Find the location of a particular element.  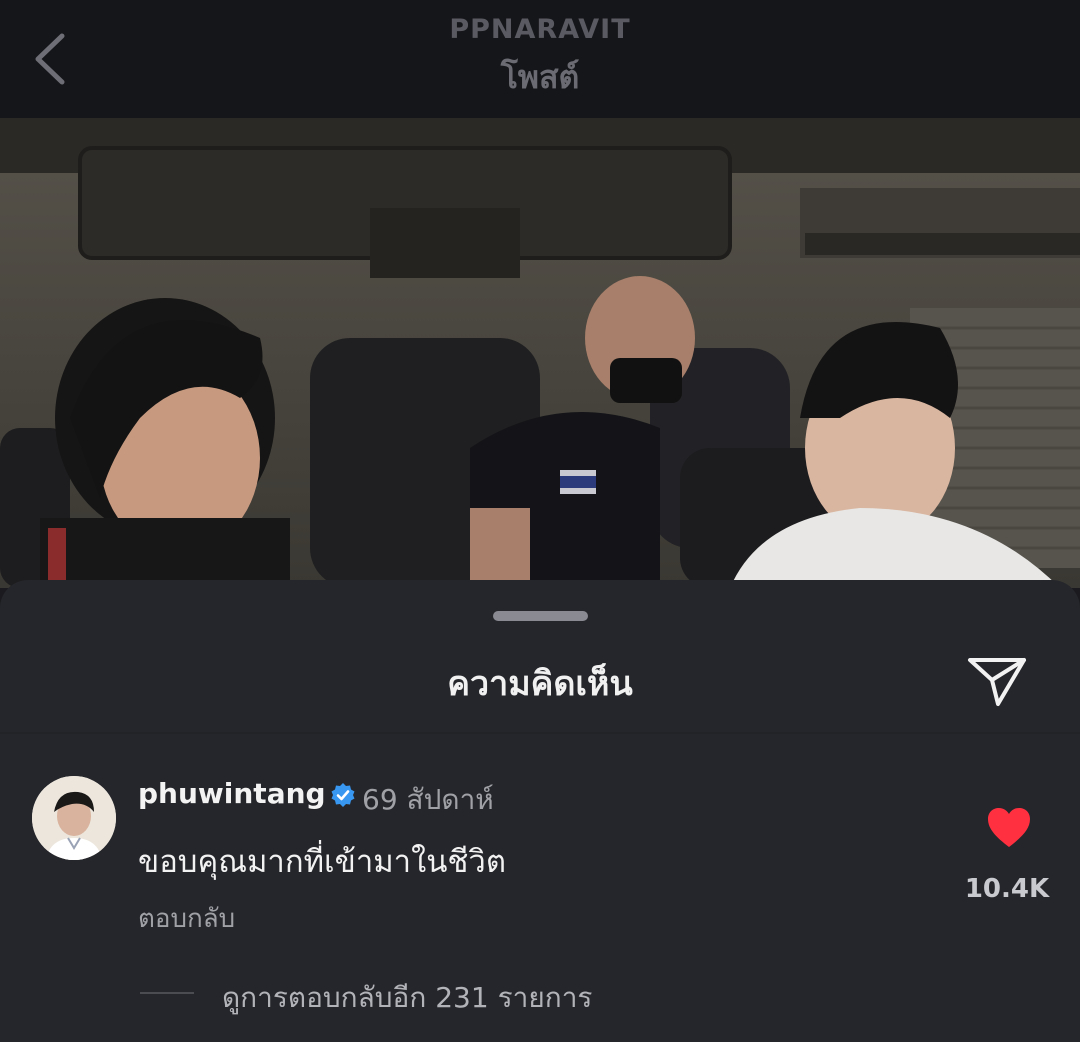

view-replies-link: ดูการตอบกลับอีก 231 รายการ is located at coordinates (407, 998).